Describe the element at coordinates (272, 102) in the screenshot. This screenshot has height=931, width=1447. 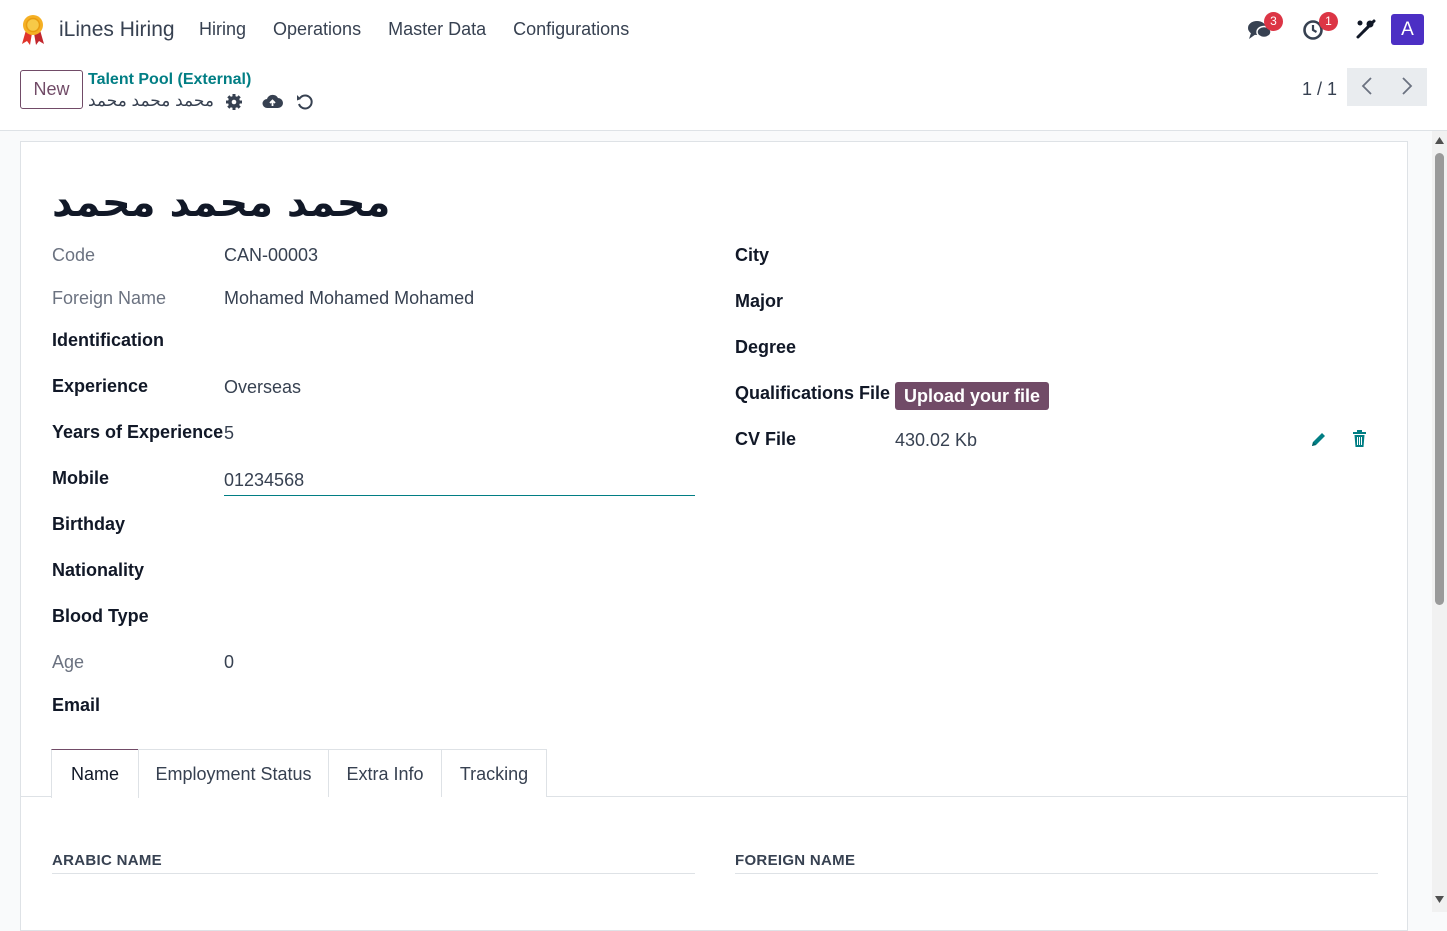
I see `cloud-upload-icon` at that location.